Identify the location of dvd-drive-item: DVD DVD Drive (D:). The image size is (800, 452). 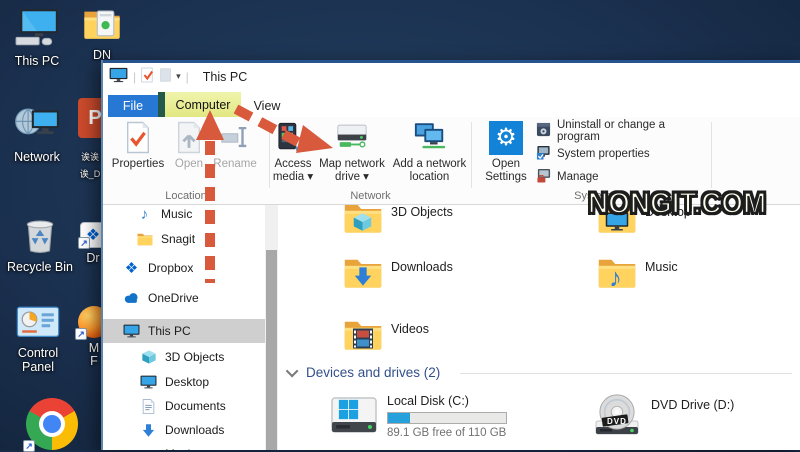
(663, 419).